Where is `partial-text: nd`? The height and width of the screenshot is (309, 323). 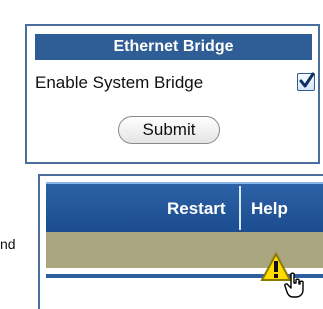 partial-text: nd is located at coordinates (8, 244).